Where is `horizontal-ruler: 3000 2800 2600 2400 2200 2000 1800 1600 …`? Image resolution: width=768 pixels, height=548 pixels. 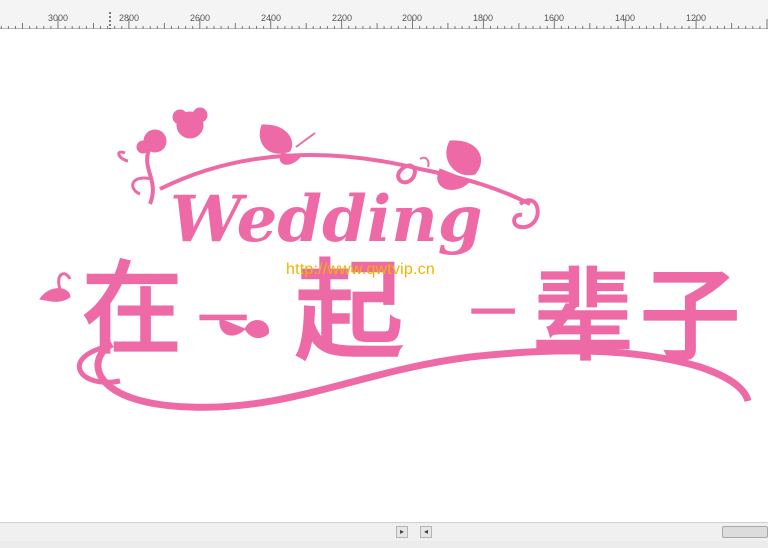 horizontal-ruler: 3000 2800 2600 2400 2200 2000 1800 1600 … is located at coordinates (384, 14).